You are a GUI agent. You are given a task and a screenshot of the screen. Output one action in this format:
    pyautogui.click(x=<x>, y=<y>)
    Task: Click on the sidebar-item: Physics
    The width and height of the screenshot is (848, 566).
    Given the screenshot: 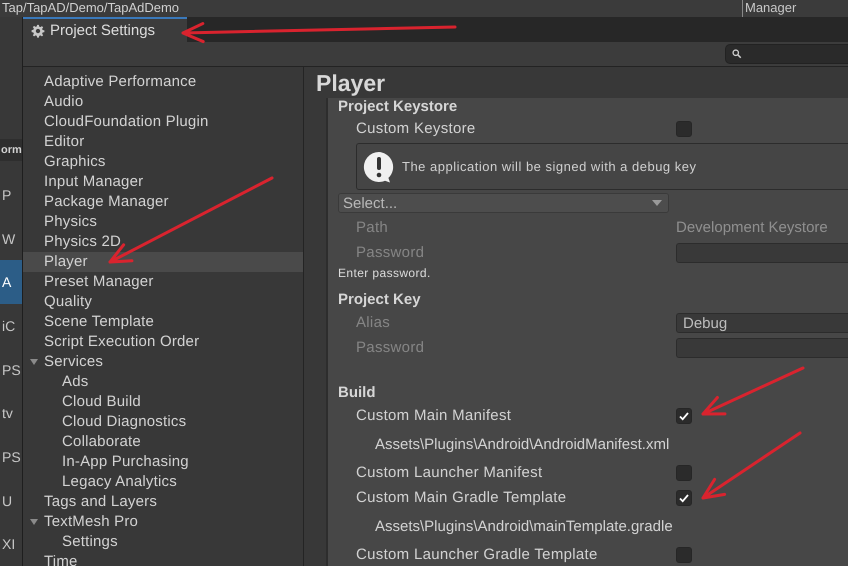 What is the action you would take?
    pyautogui.click(x=163, y=222)
    